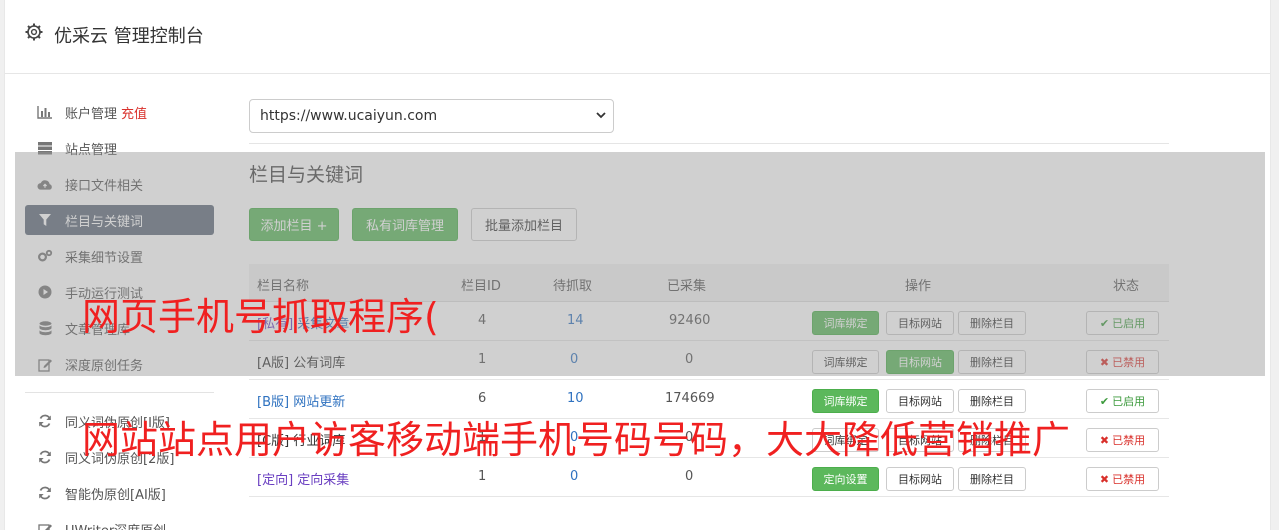 This screenshot has width=1279, height=530. I want to click on column-id: 6, so click(482, 398).